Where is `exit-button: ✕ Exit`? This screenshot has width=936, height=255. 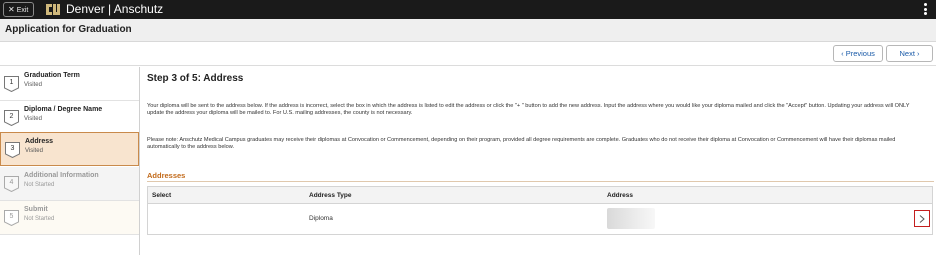 exit-button: ✕ Exit is located at coordinates (18, 9).